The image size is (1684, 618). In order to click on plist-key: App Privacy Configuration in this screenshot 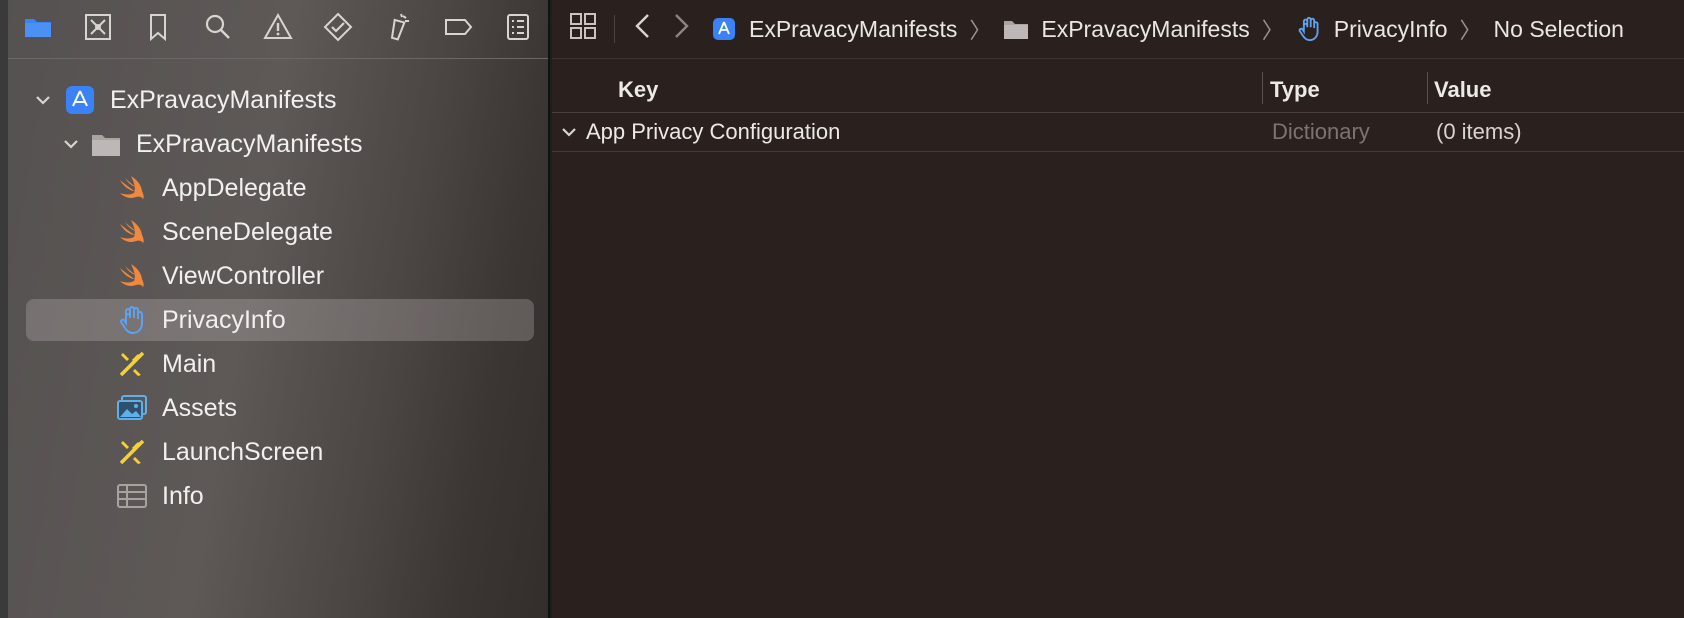, I will do `click(713, 132)`.